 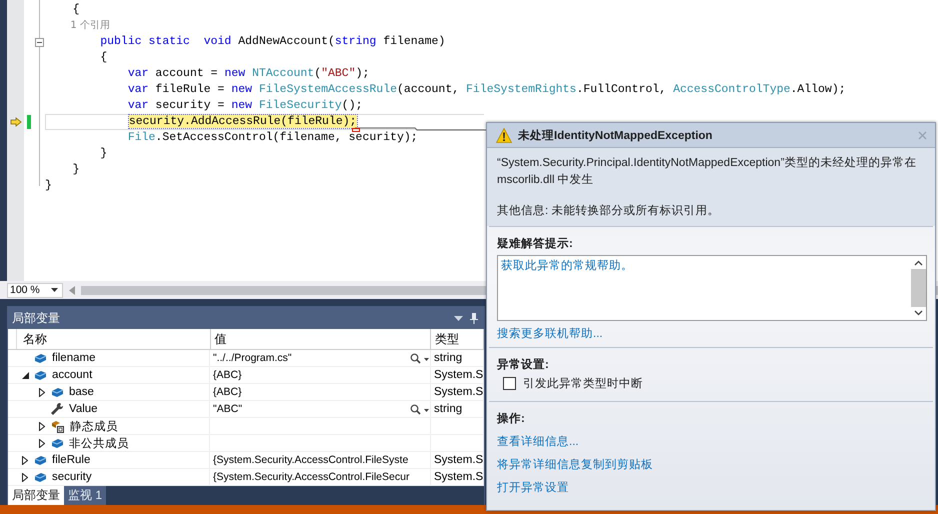 I want to click on wrench-icon, so click(x=57, y=409).